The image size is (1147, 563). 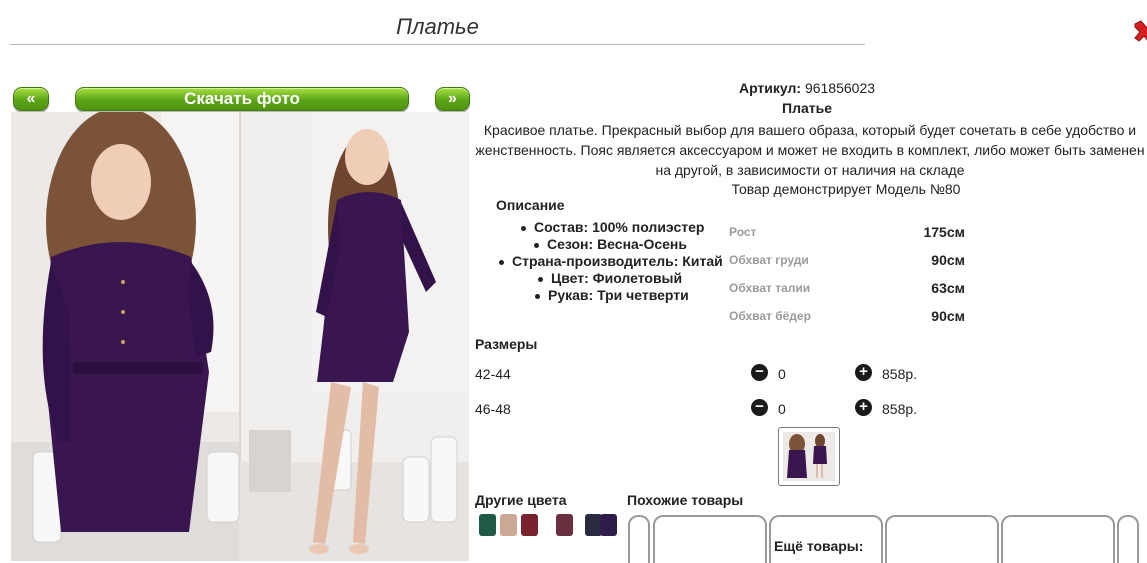 I want to click on measure-value-hips: 90см, so click(x=948, y=316).